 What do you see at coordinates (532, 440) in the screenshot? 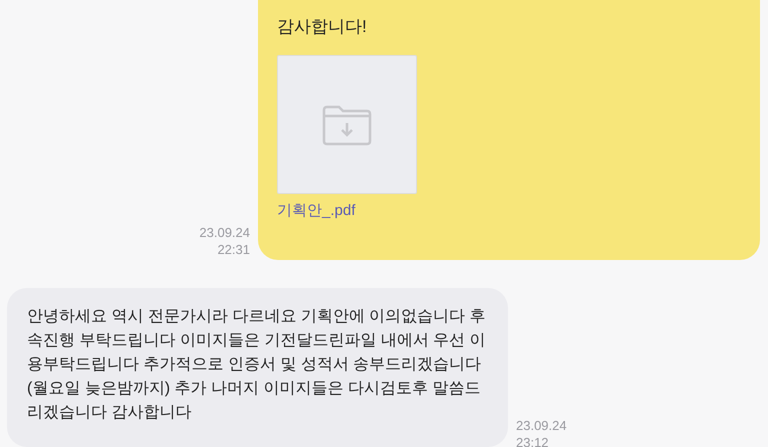
I see `message-time: 23:12` at bounding box center [532, 440].